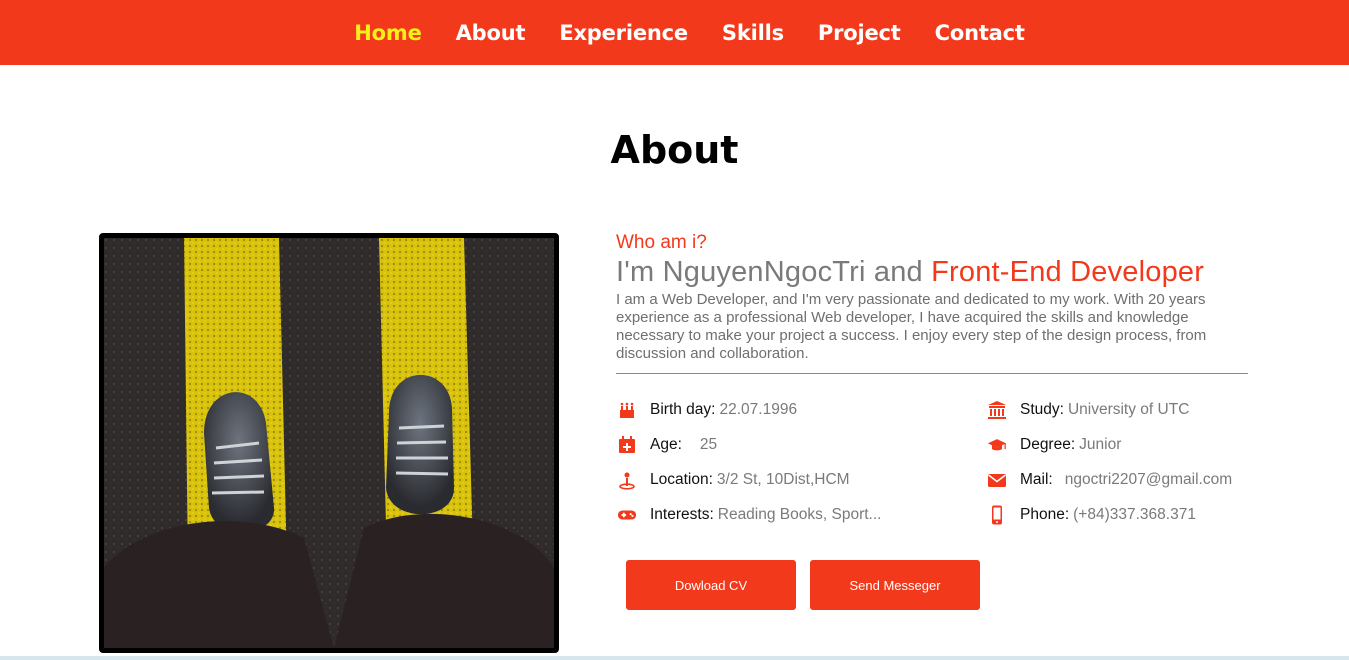  What do you see at coordinates (1068, 272) in the screenshot?
I see `headline-role: Front-End Developer` at bounding box center [1068, 272].